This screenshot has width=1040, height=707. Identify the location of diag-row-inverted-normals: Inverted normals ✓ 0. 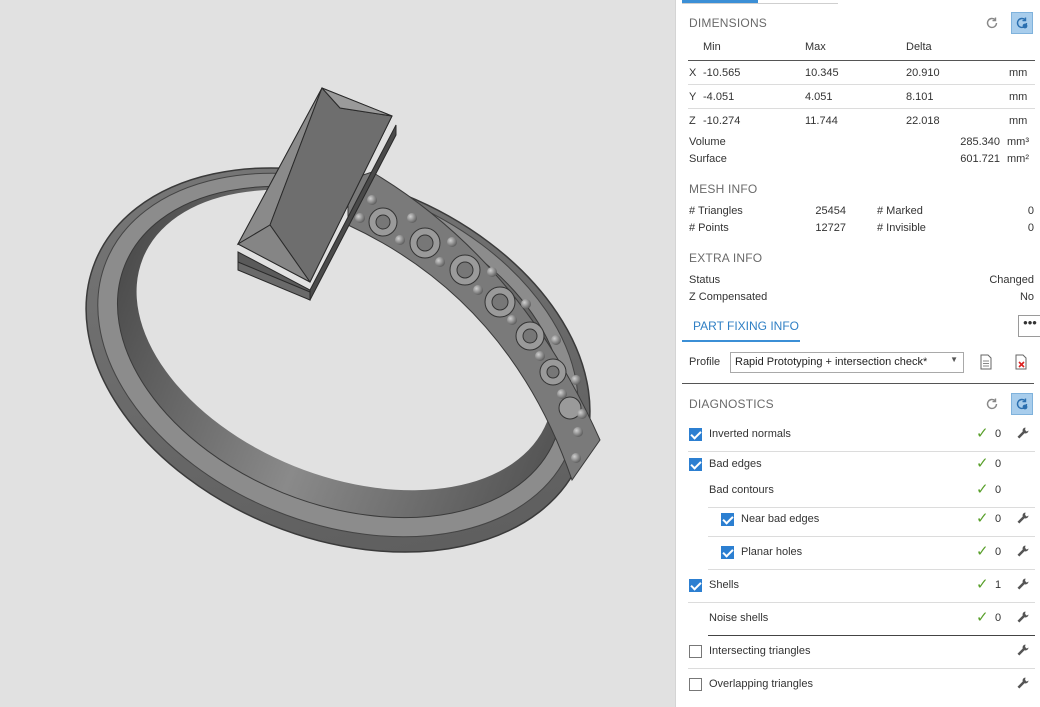
(861, 435).